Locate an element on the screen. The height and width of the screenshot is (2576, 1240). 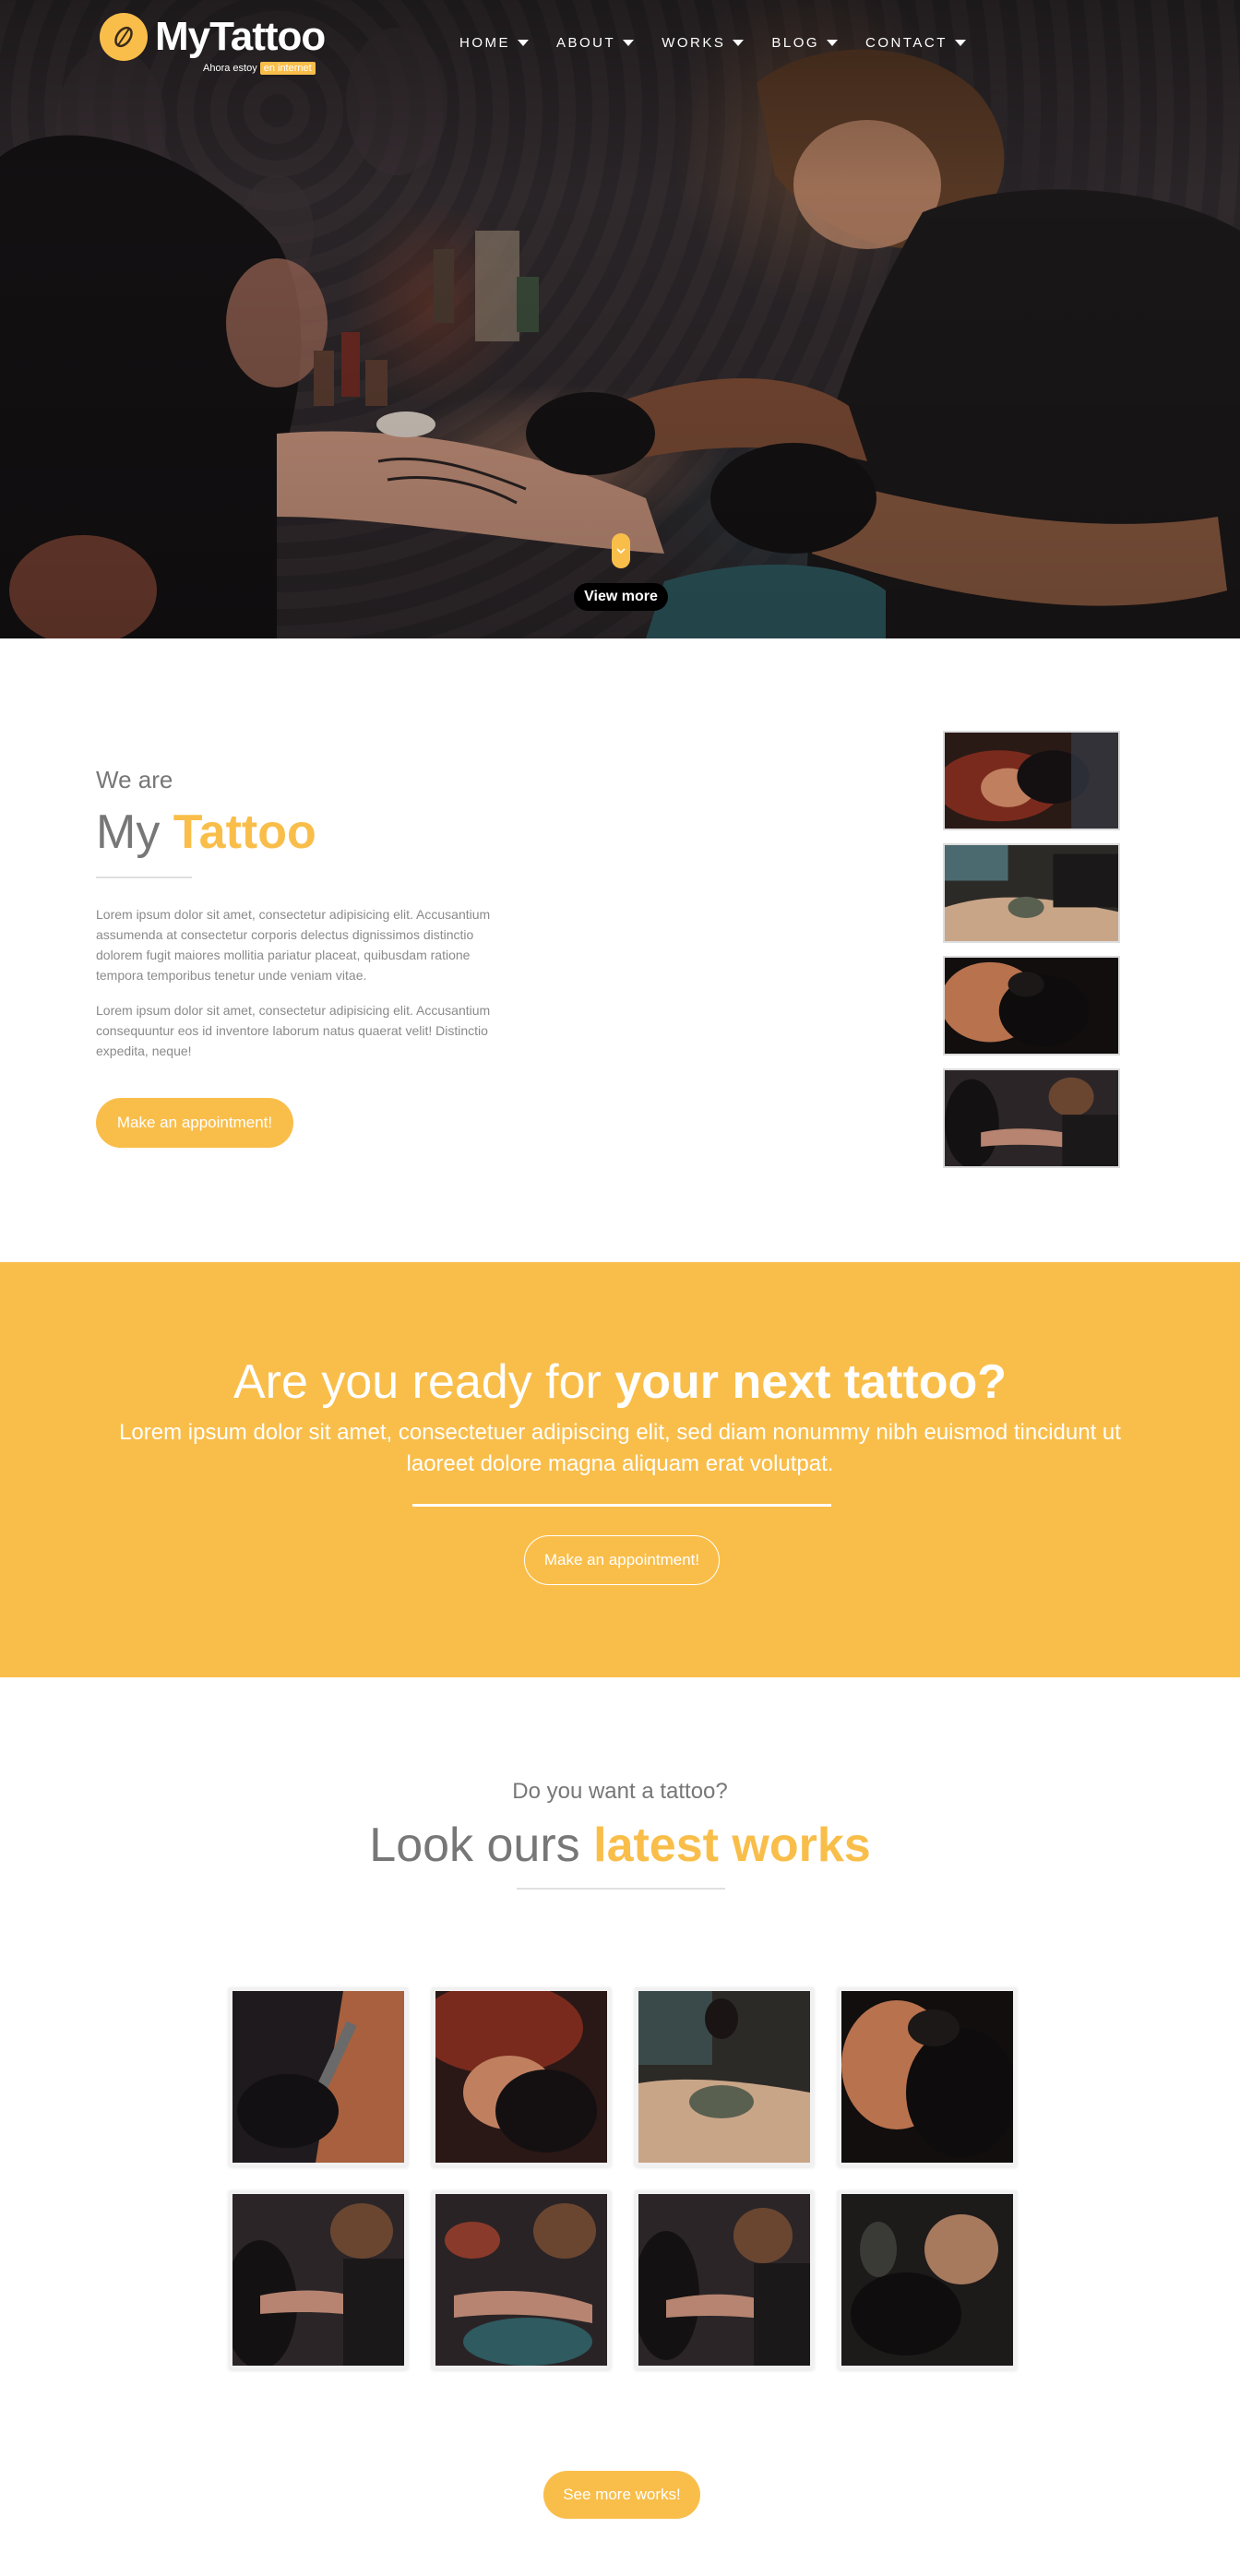
works-grid is located at coordinates (623, 2178).